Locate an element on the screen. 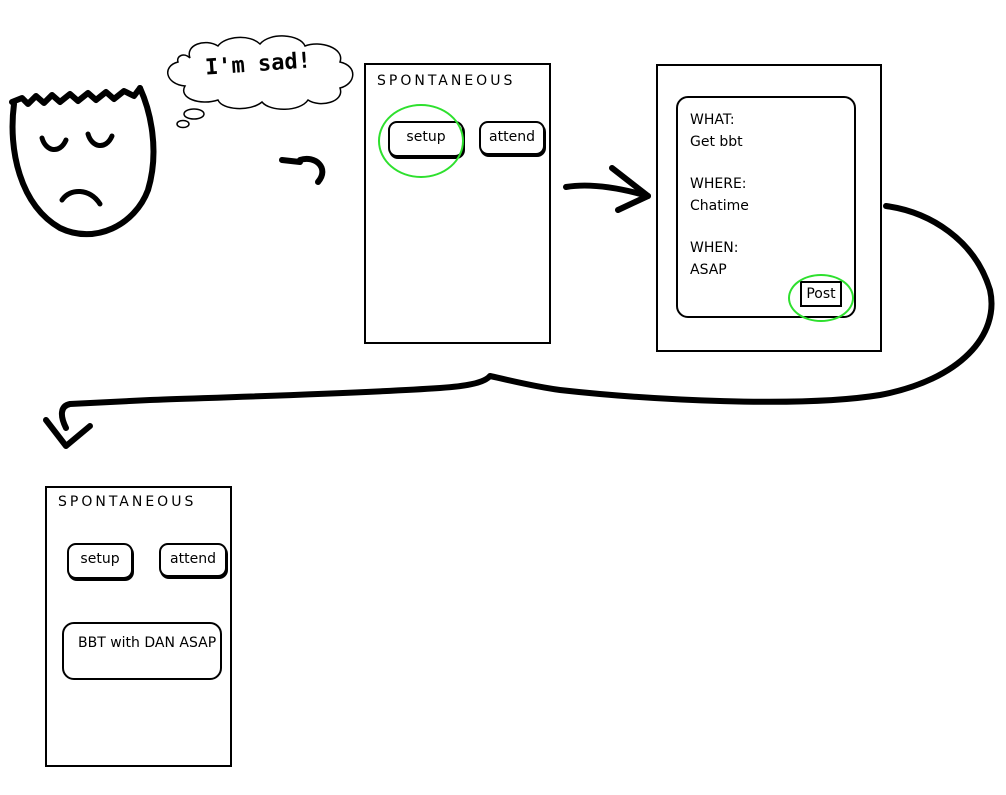 Image resolution: width=1006 pixels, height=795 pixels. where-label: WHERE: is located at coordinates (718, 184).